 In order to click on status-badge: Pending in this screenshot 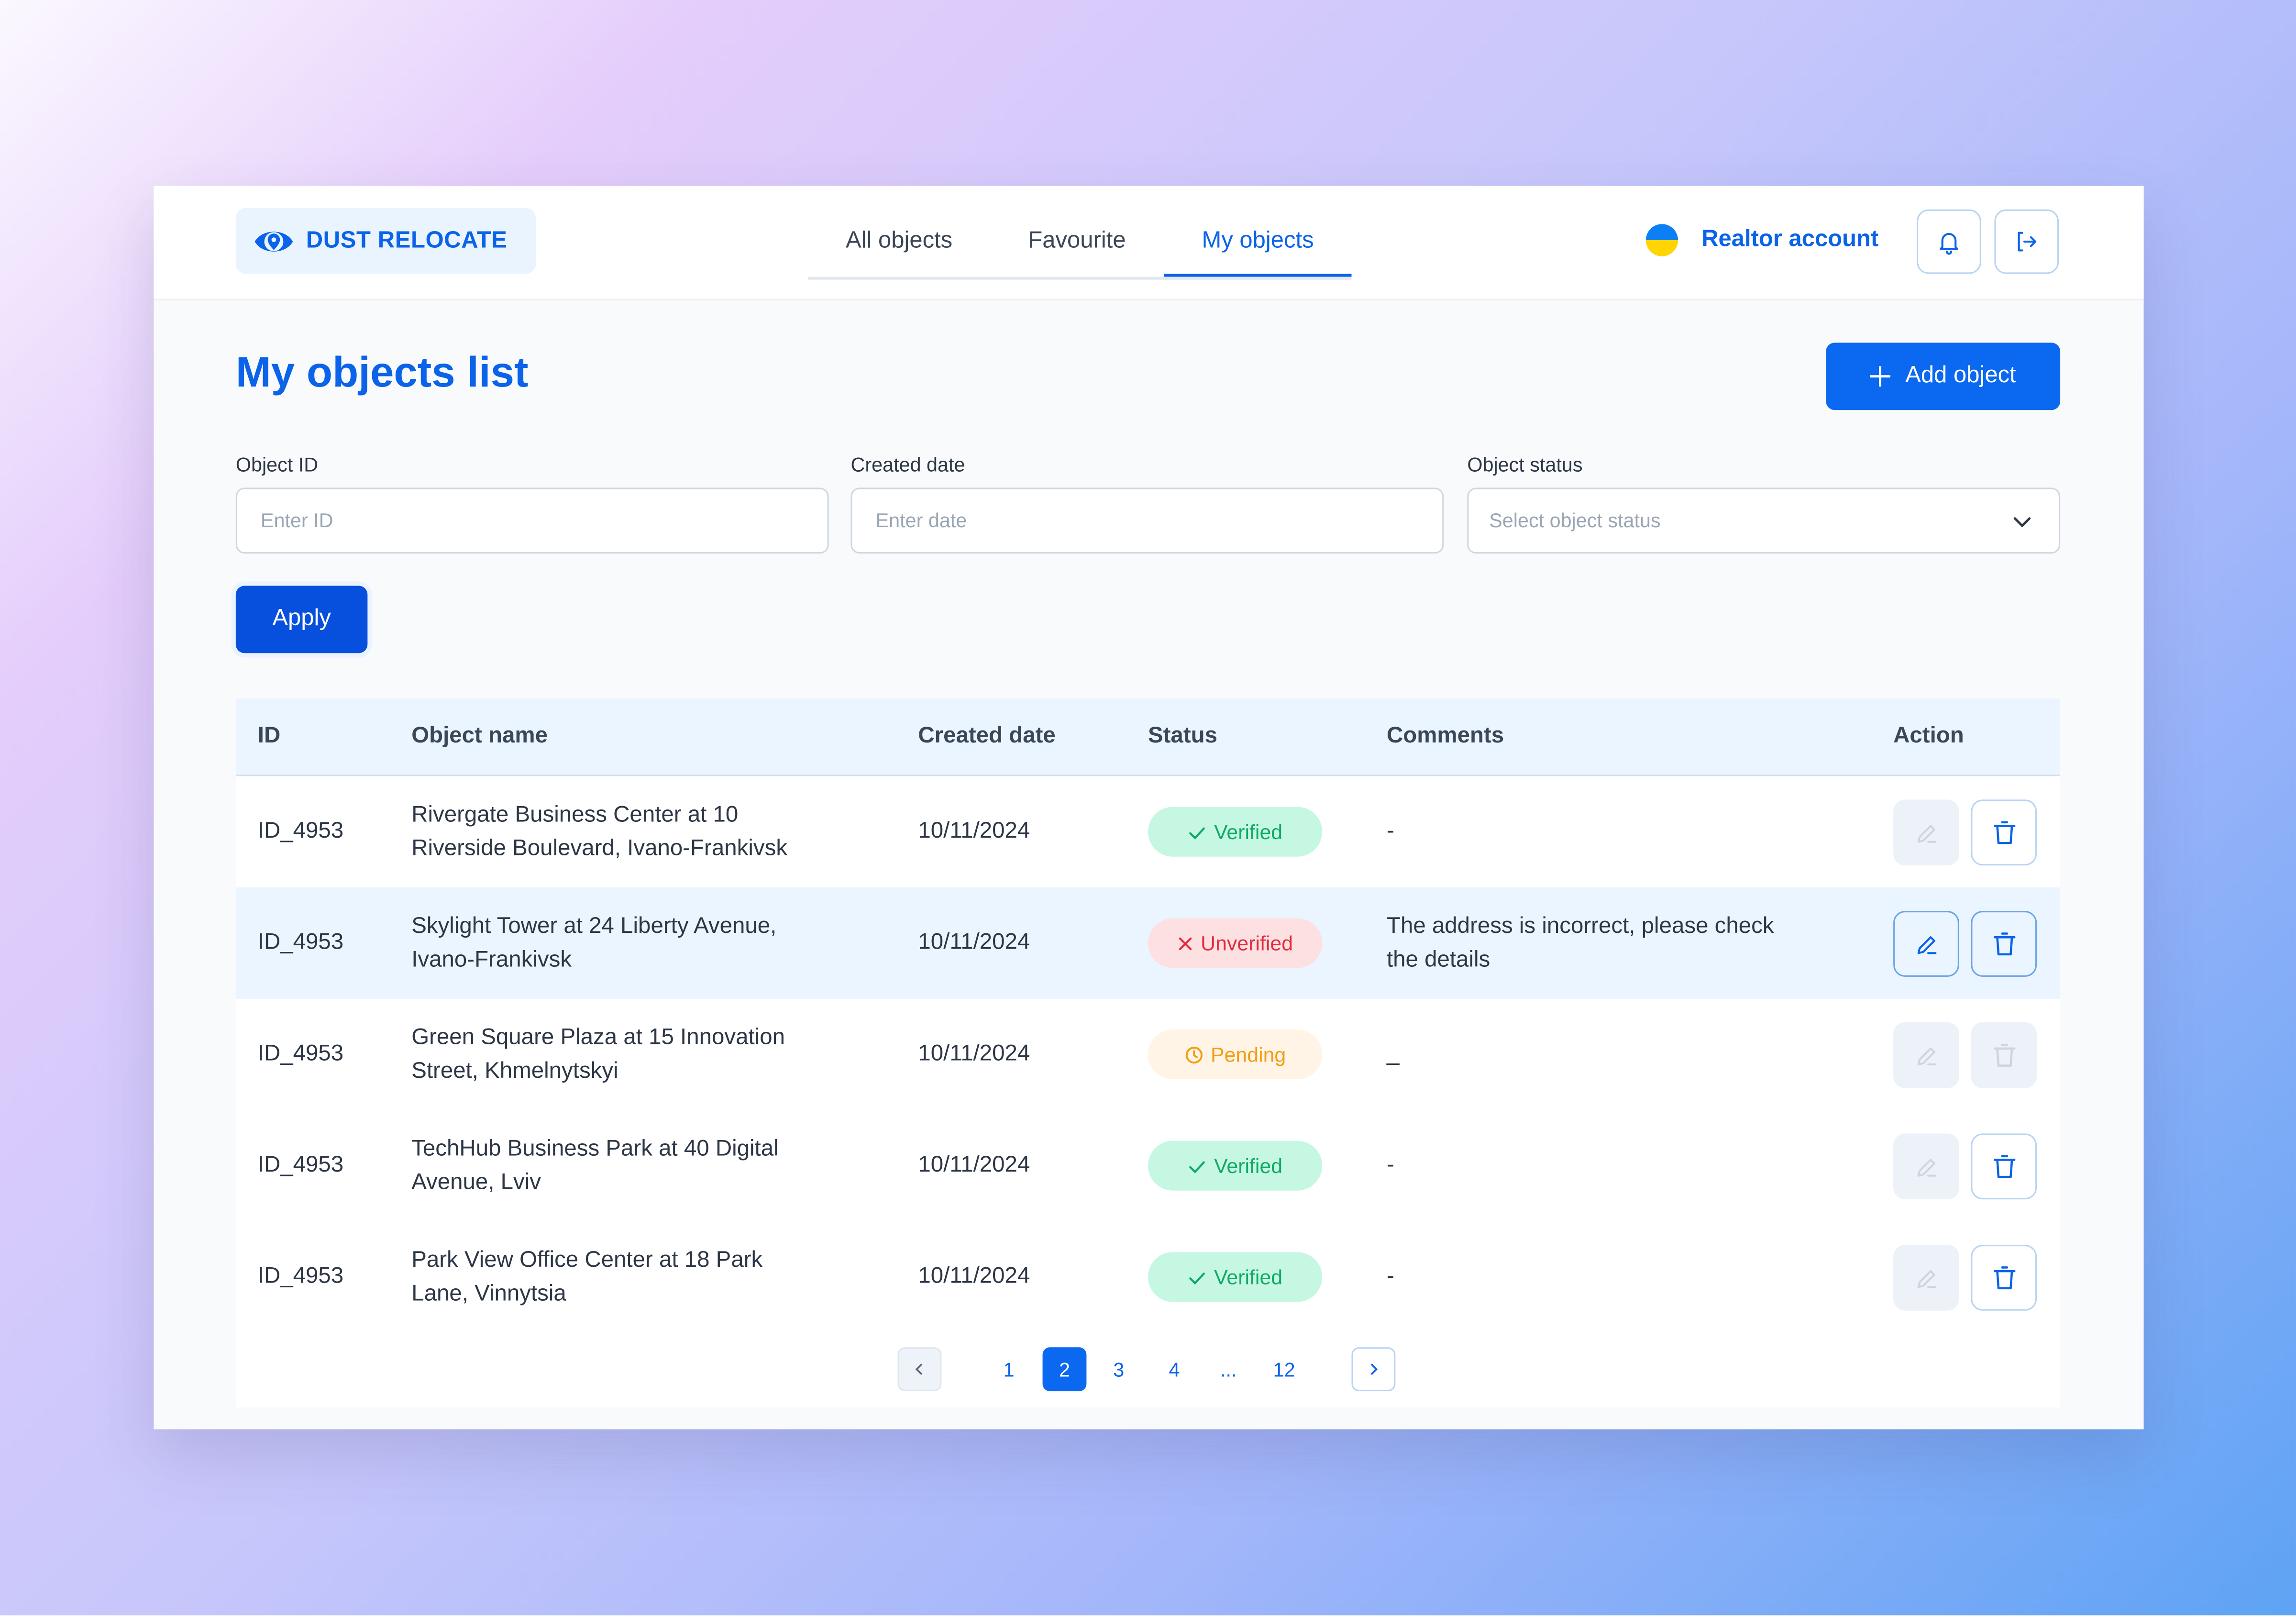, I will do `click(1235, 1054)`.